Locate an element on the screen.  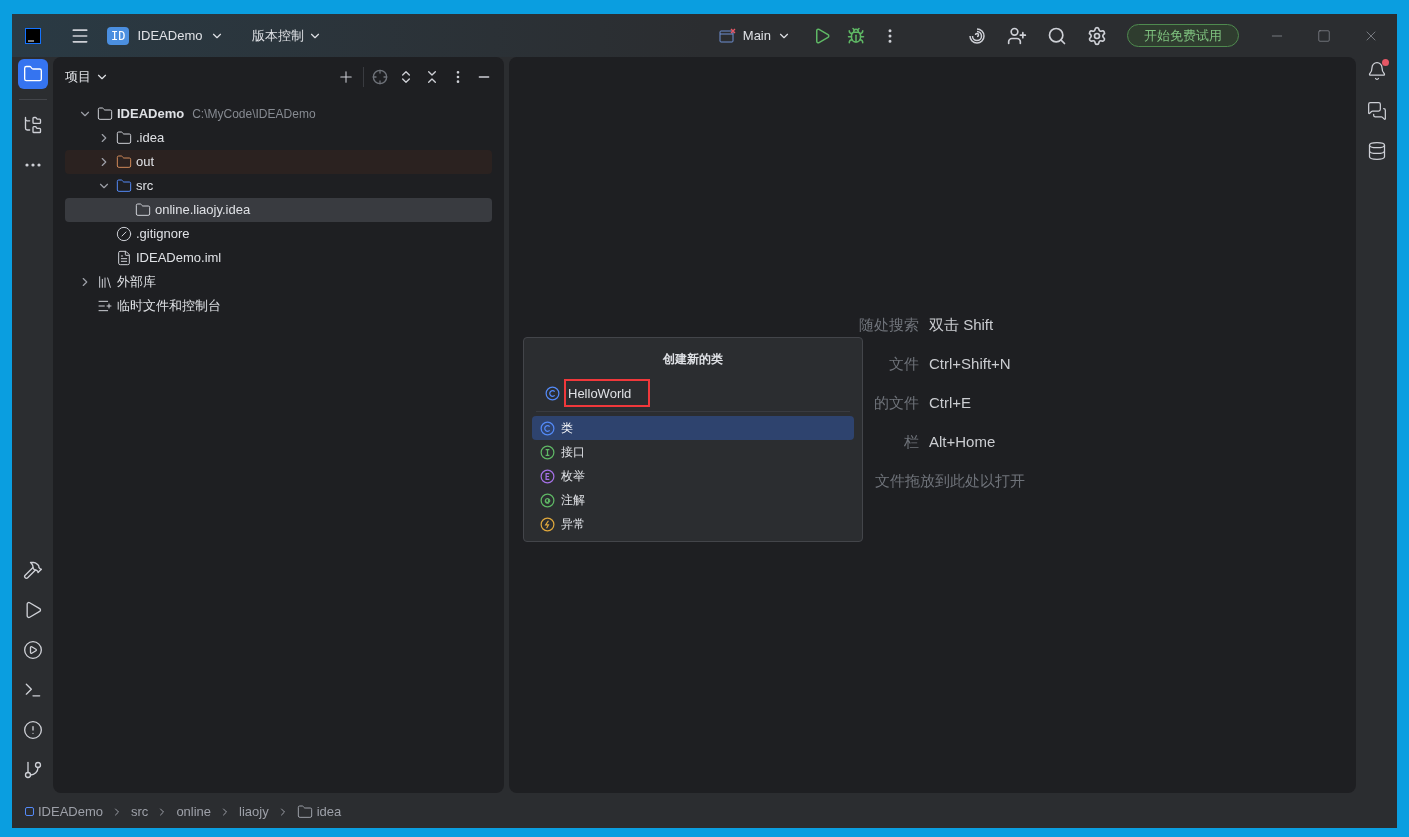
shortcut-text: Ctrl+E is located at coordinates (950, 402).